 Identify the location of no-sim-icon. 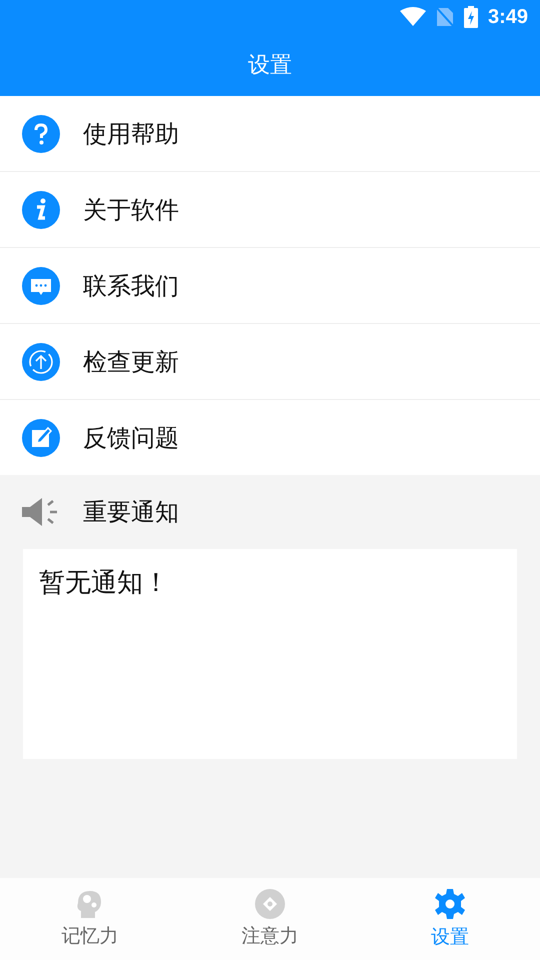
(445, 17).